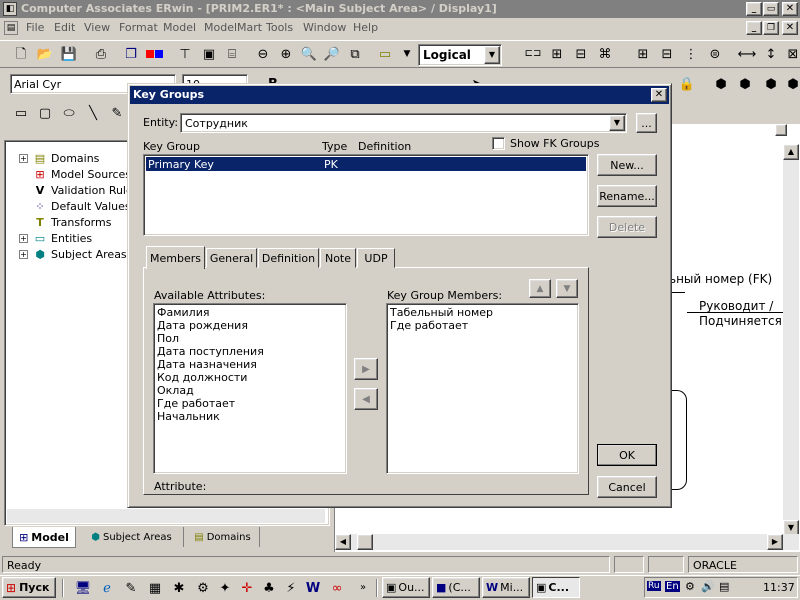  What do you see at coordinates (337, 588) in the screenshot?
I see `quicklaunch-app12-icon: ∞` at bounding box center [337, 588].